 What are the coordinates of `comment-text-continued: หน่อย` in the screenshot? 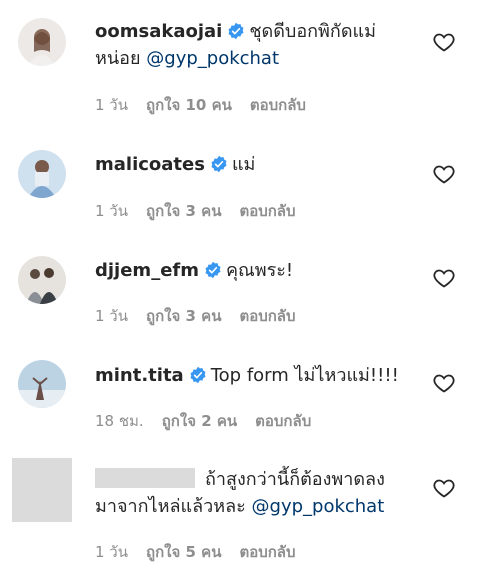 It's located at (118, 58).